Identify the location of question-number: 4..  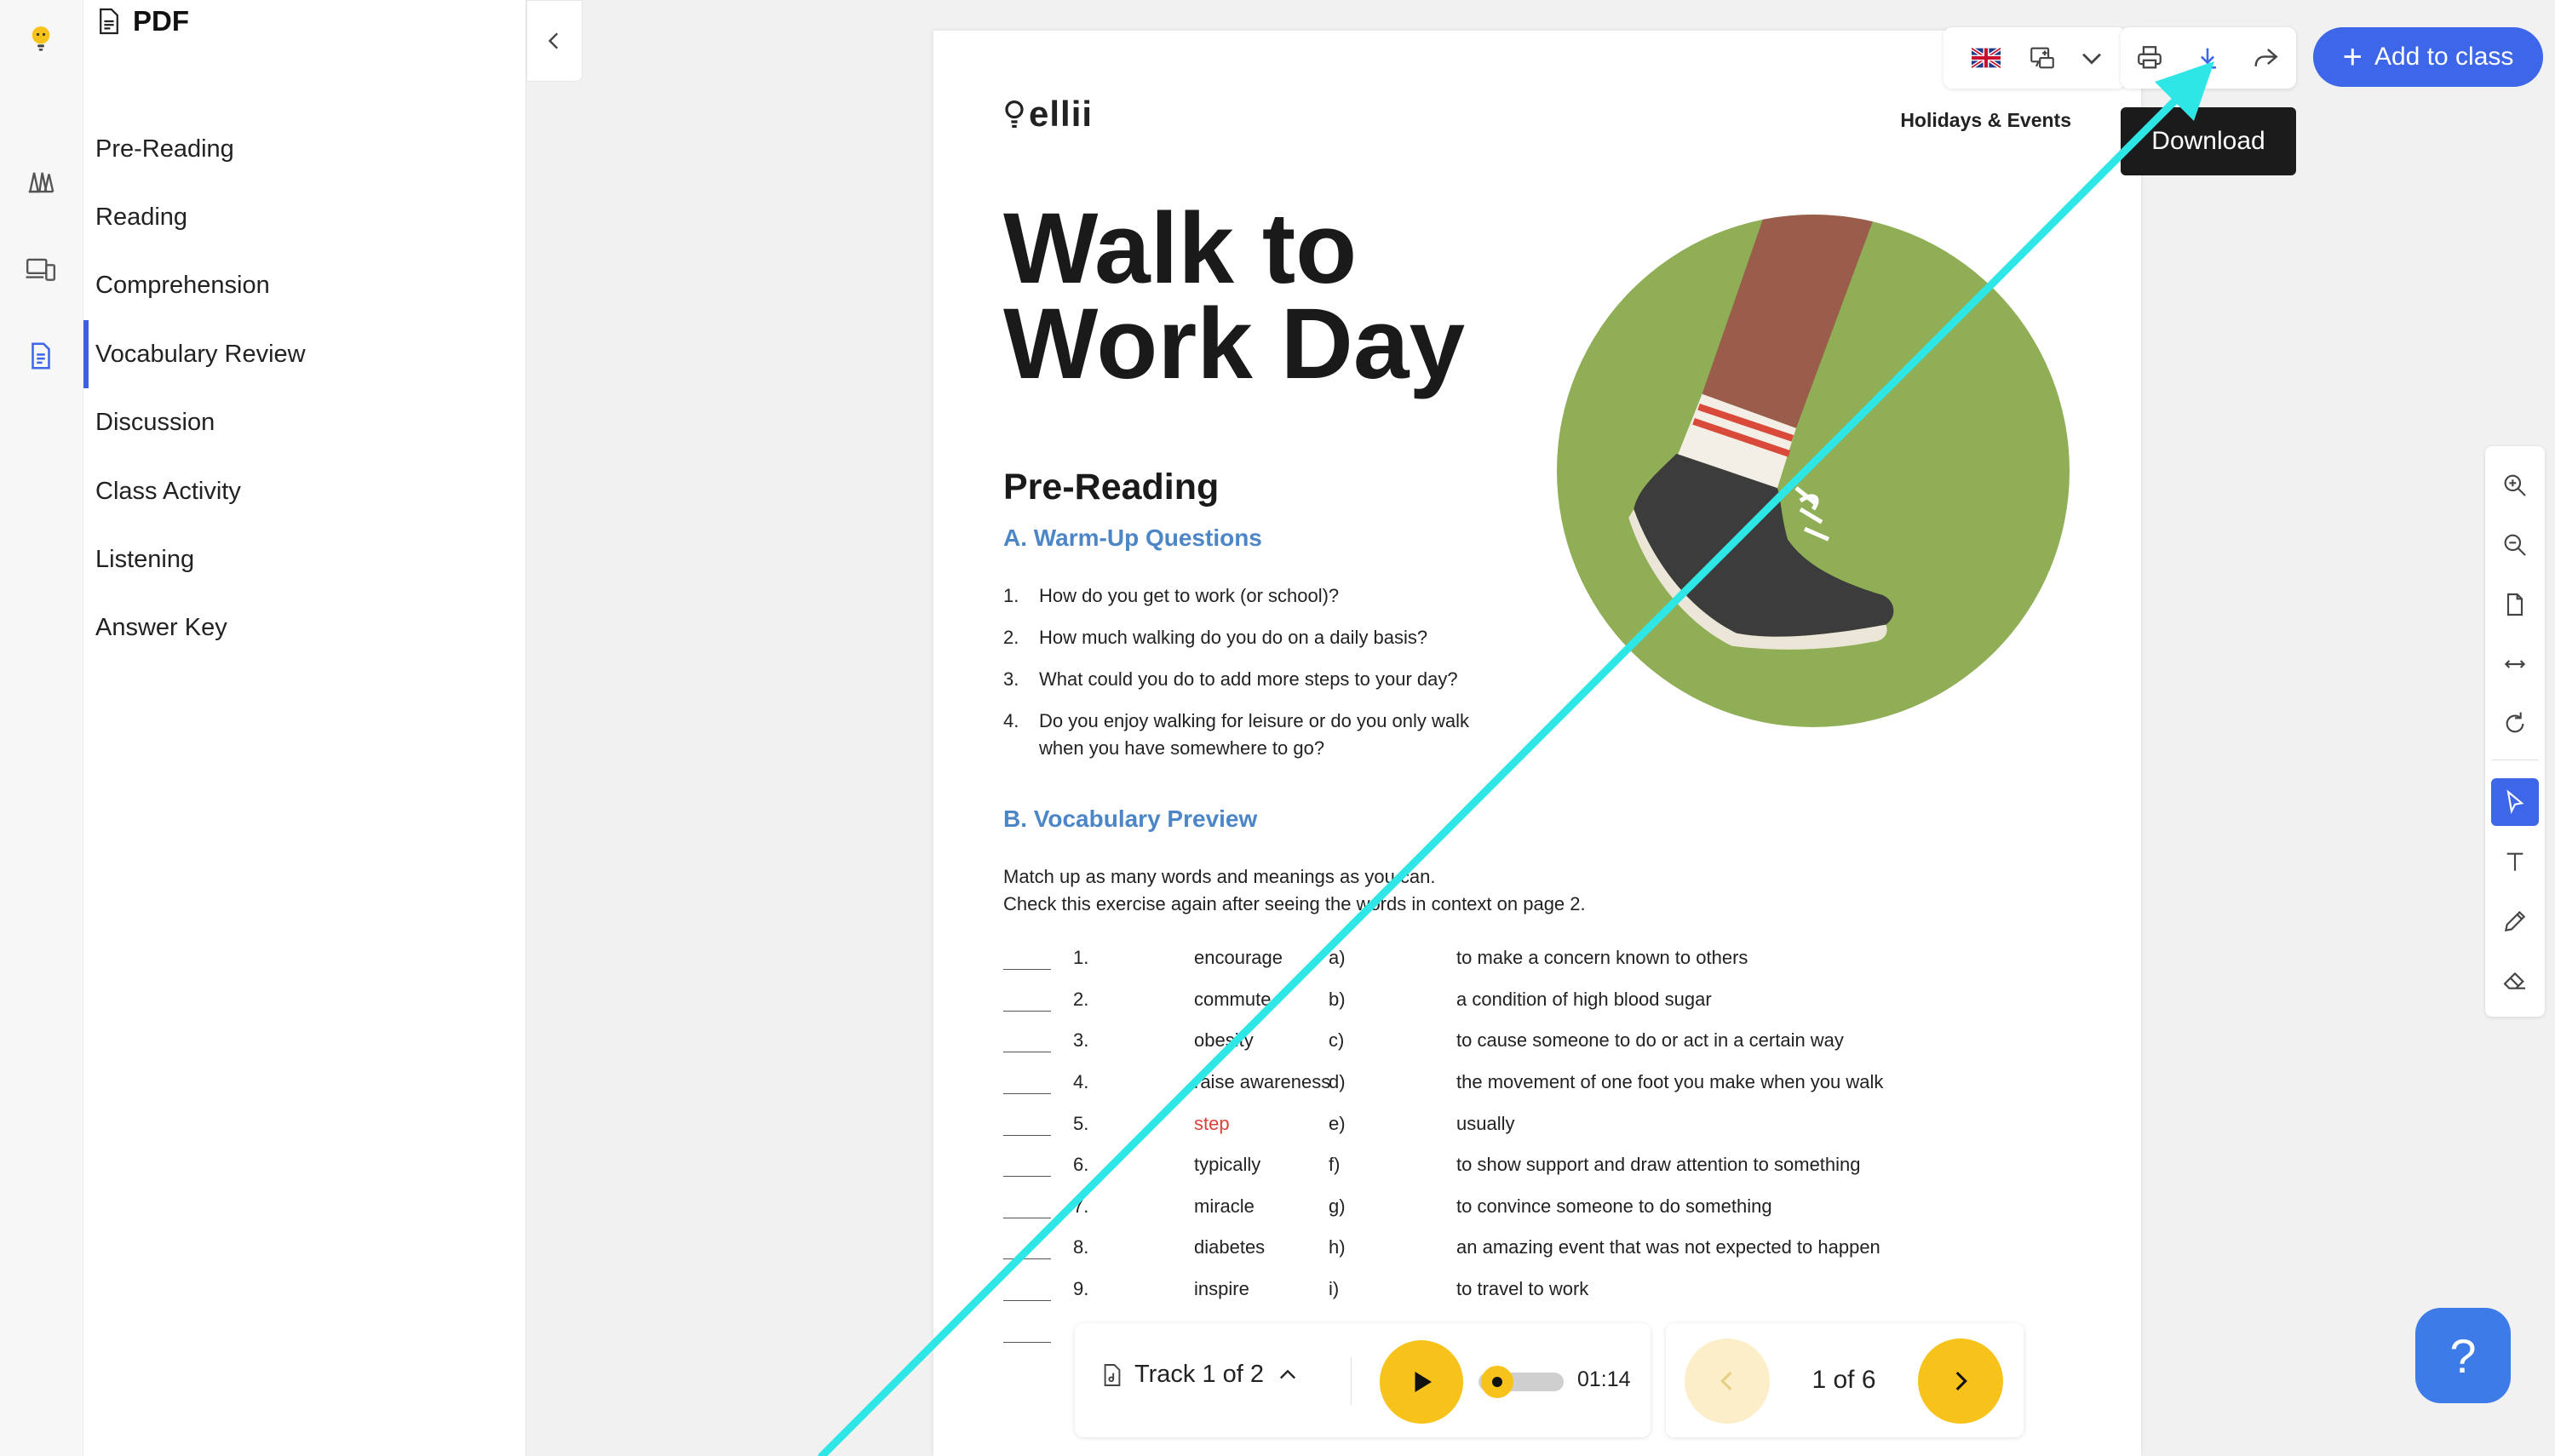
(1011, 721).